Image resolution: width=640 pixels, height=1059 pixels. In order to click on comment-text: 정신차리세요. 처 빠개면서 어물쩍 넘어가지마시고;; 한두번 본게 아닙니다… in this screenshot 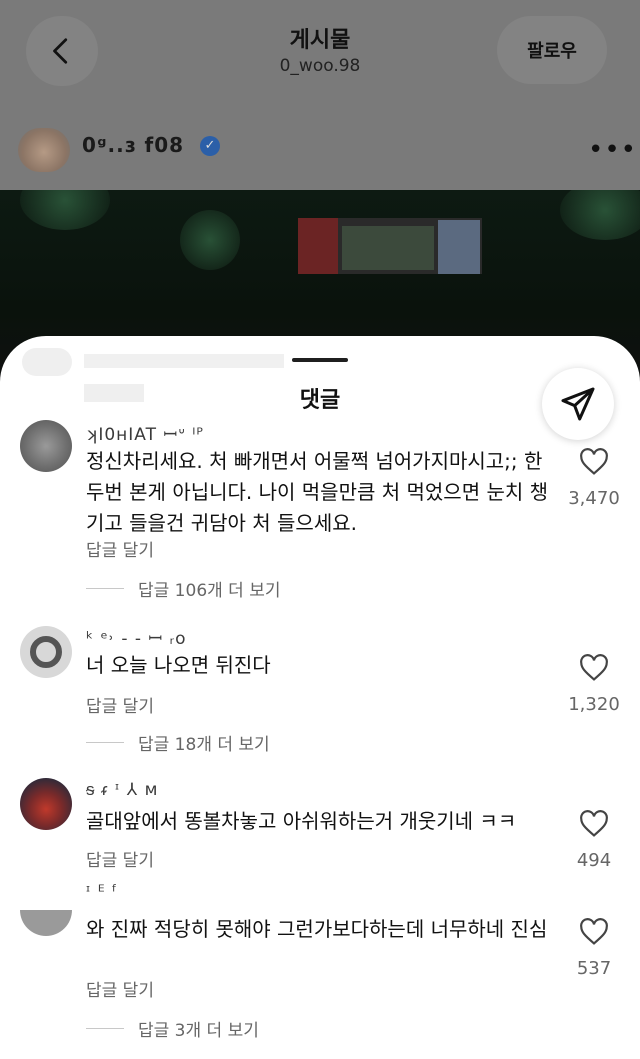, I will do `click(317, 492)`.